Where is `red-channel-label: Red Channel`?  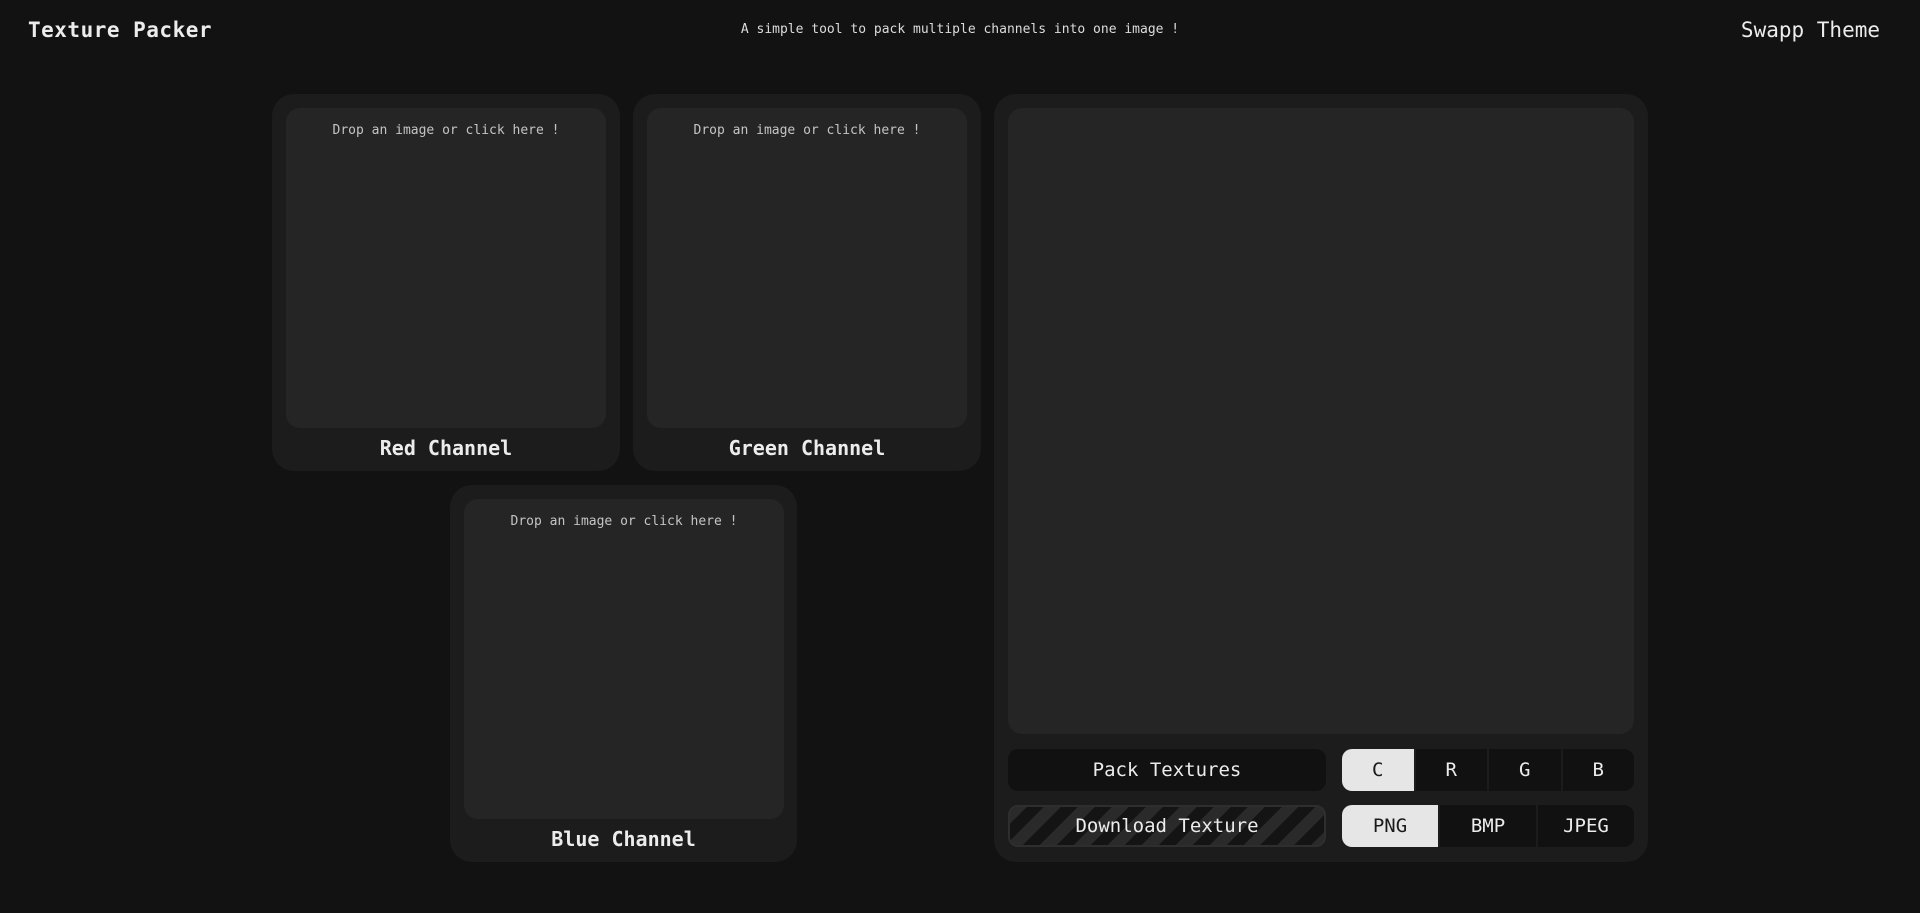 red-channel-label: Red Channel is located at coordinates (446, 448).